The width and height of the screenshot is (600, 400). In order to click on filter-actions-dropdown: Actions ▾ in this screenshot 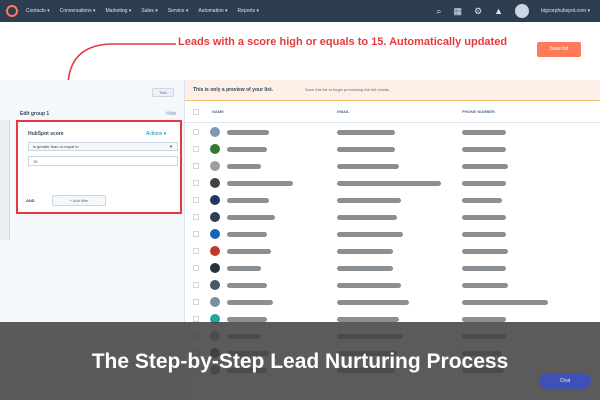, I will do `click(156, 134)`.